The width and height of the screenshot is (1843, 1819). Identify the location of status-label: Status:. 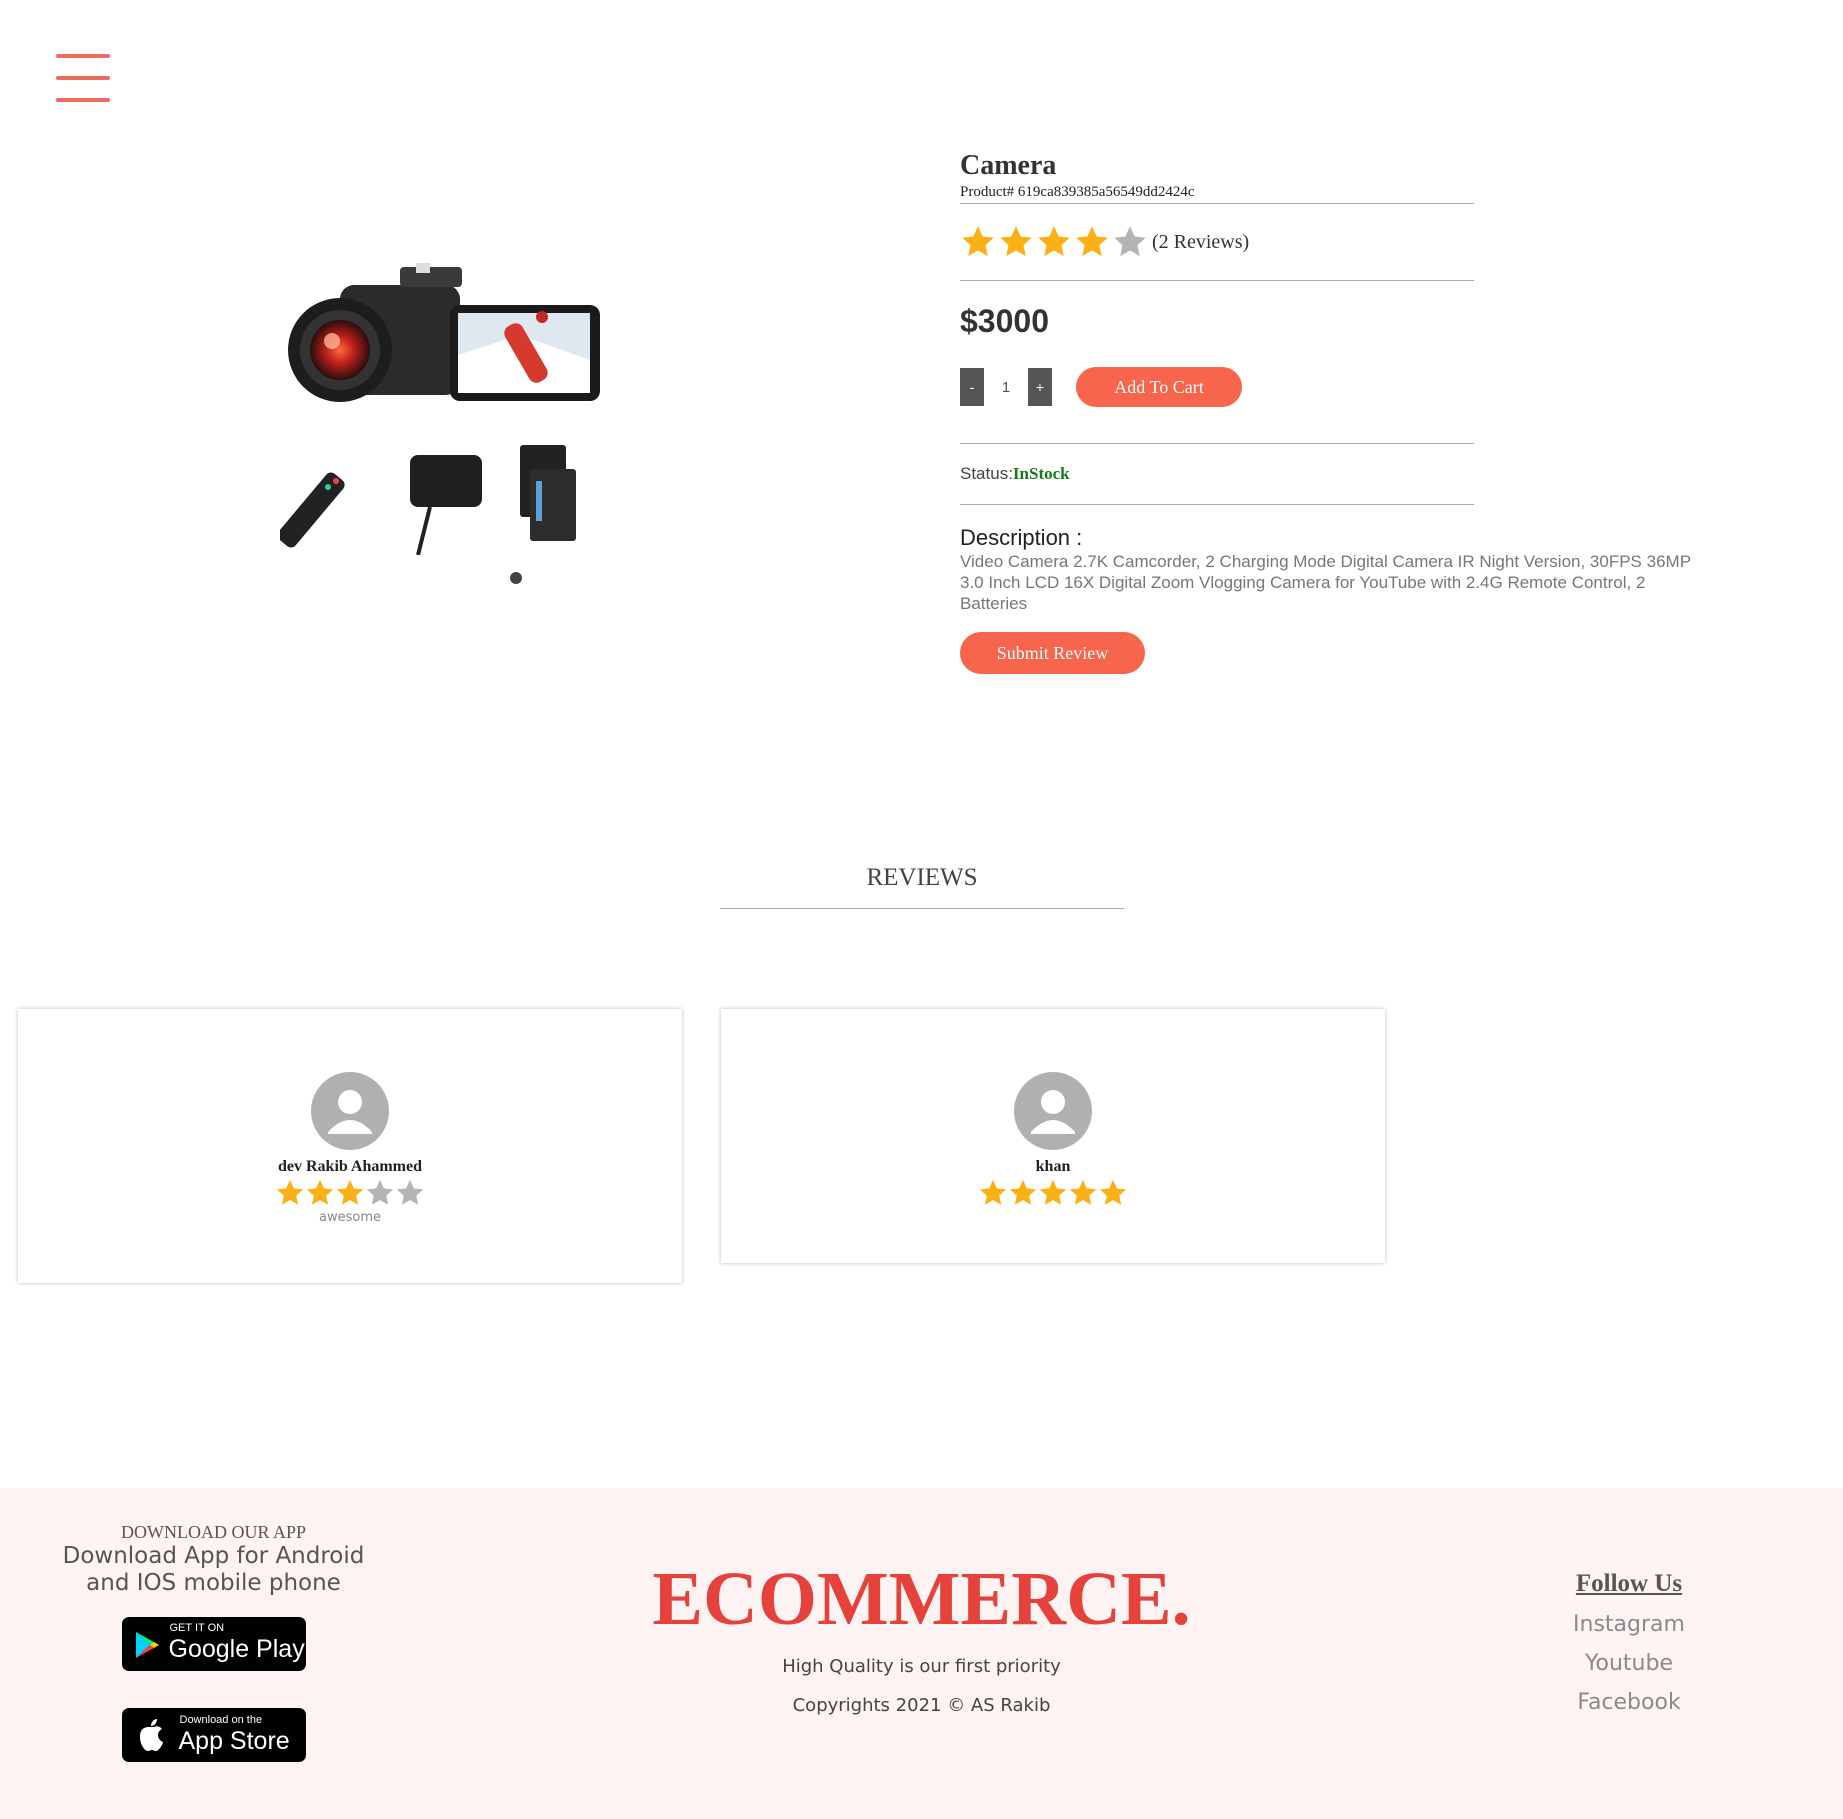
(986, 473).